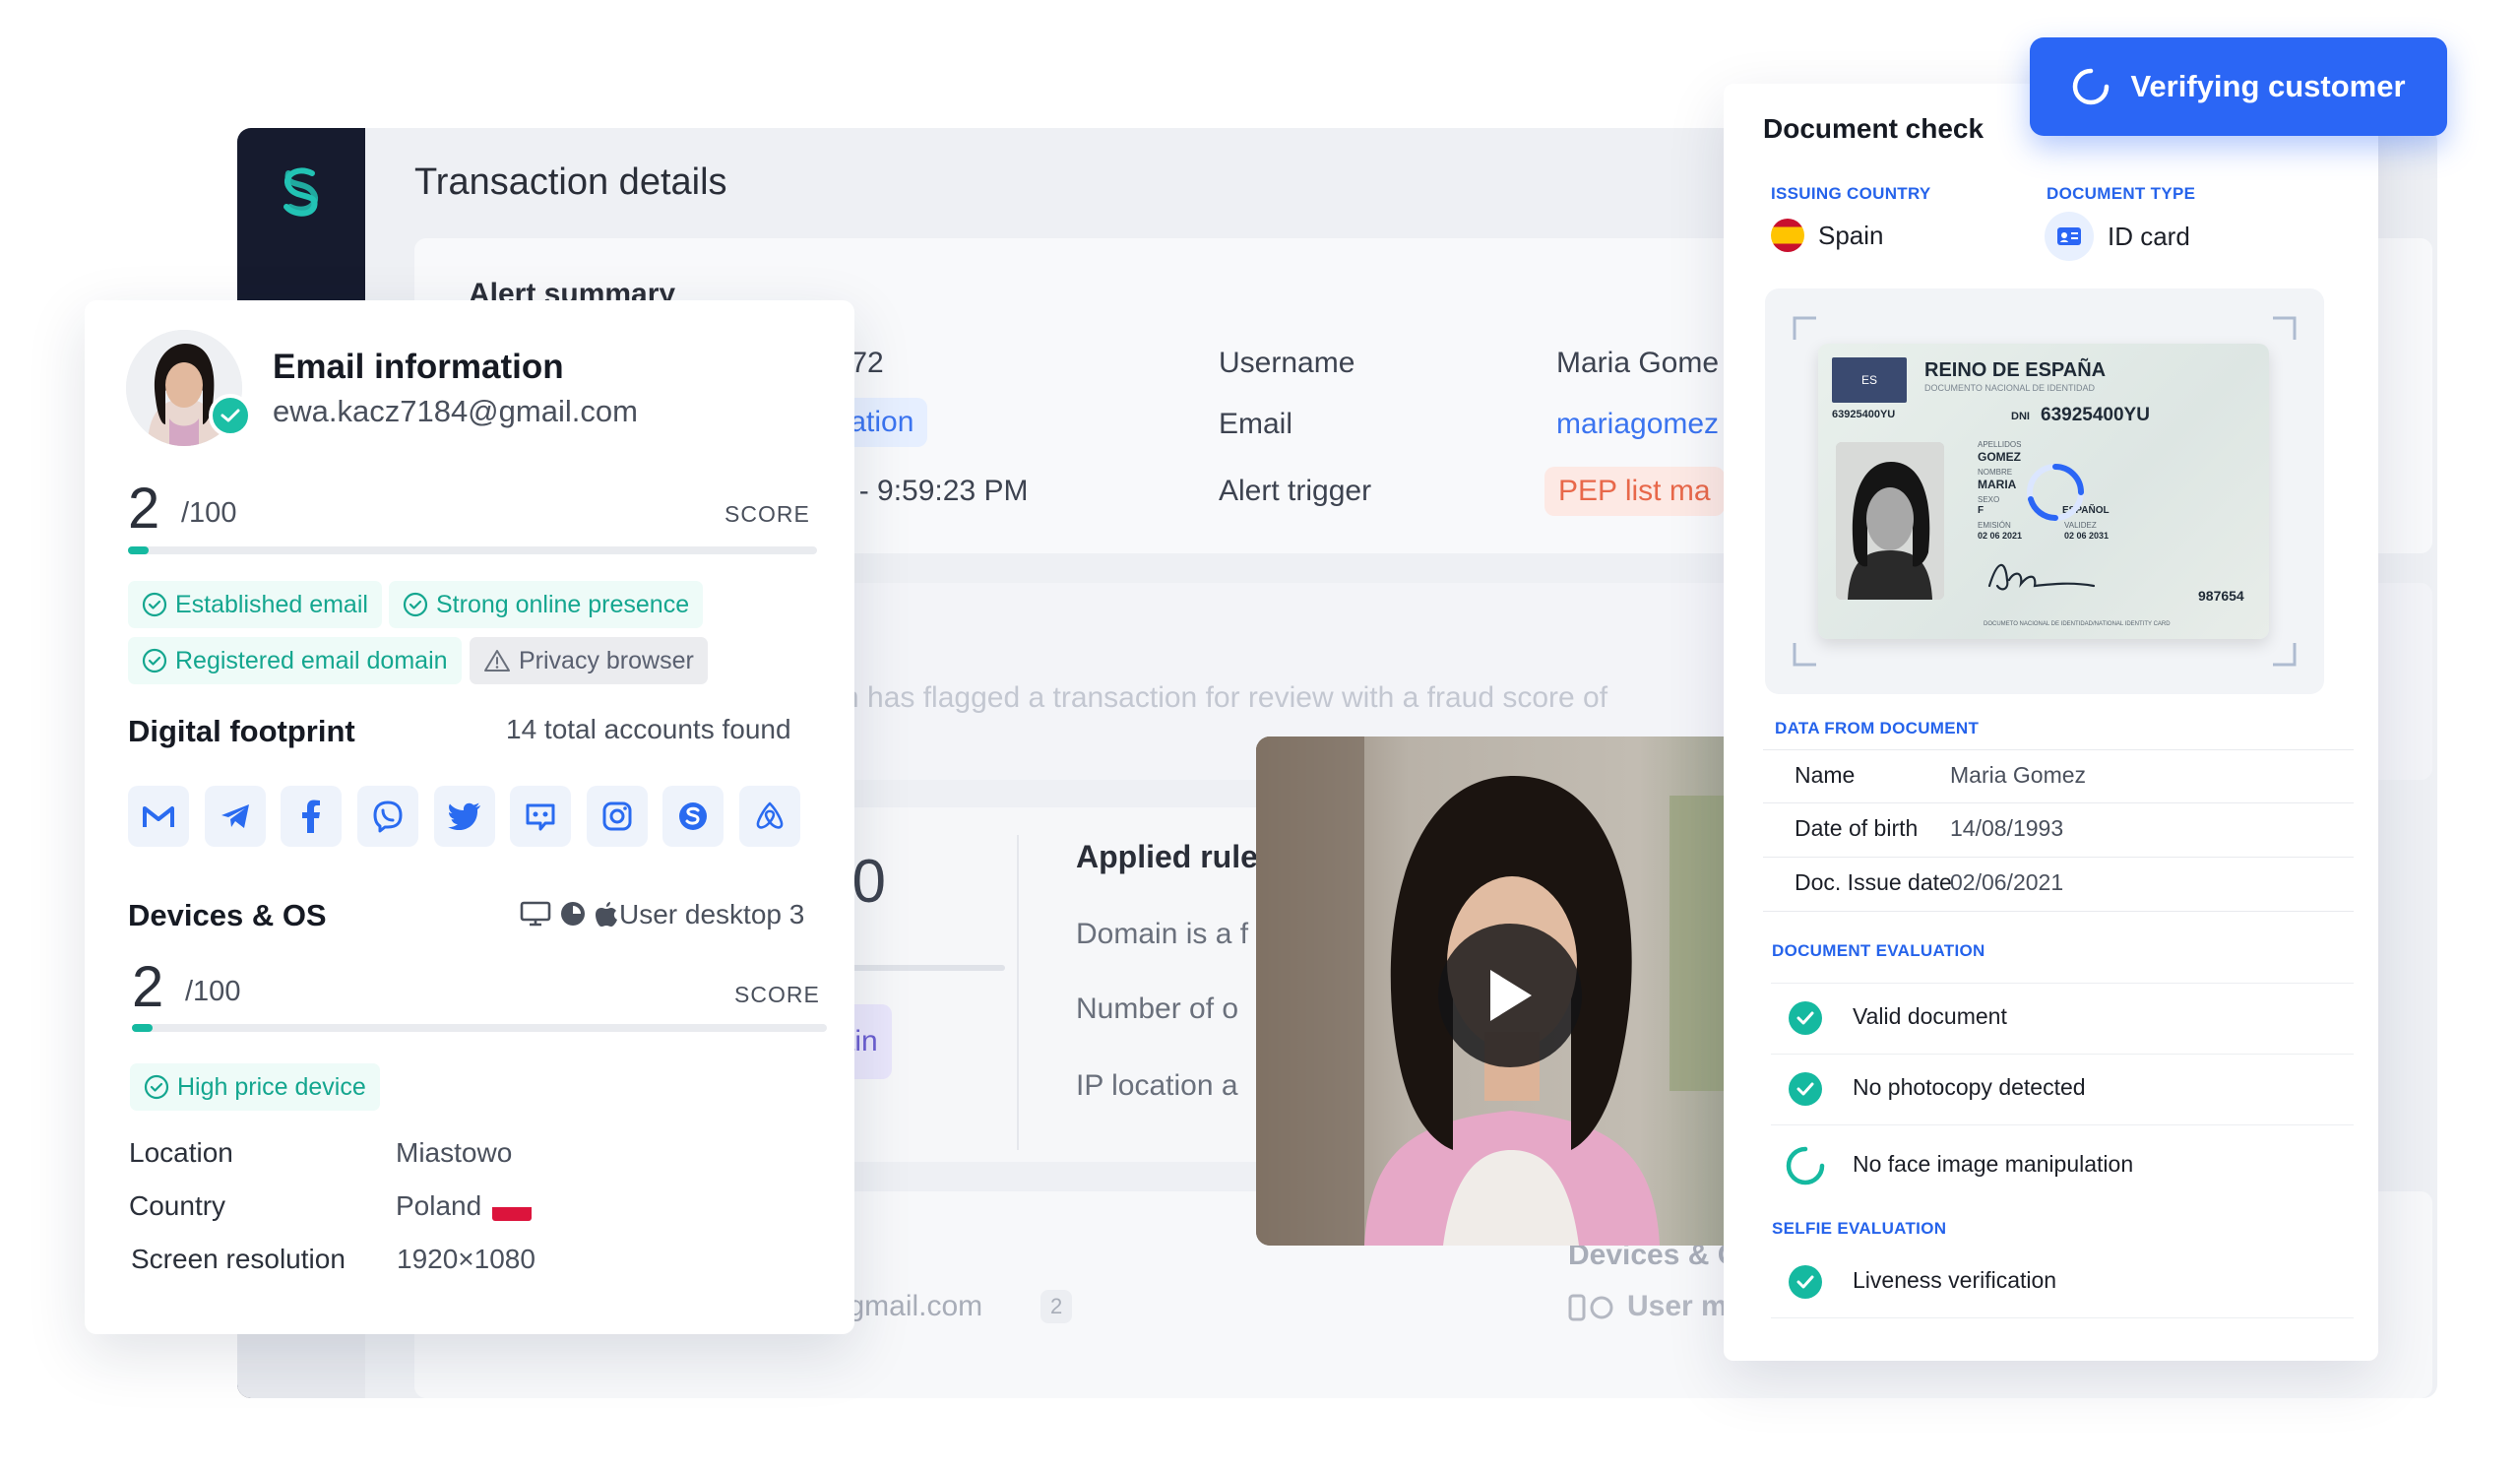  Describe the element at coordinates (454, 1152) in the screenshot. I see `detail-value-location: Miastowo` at that location.